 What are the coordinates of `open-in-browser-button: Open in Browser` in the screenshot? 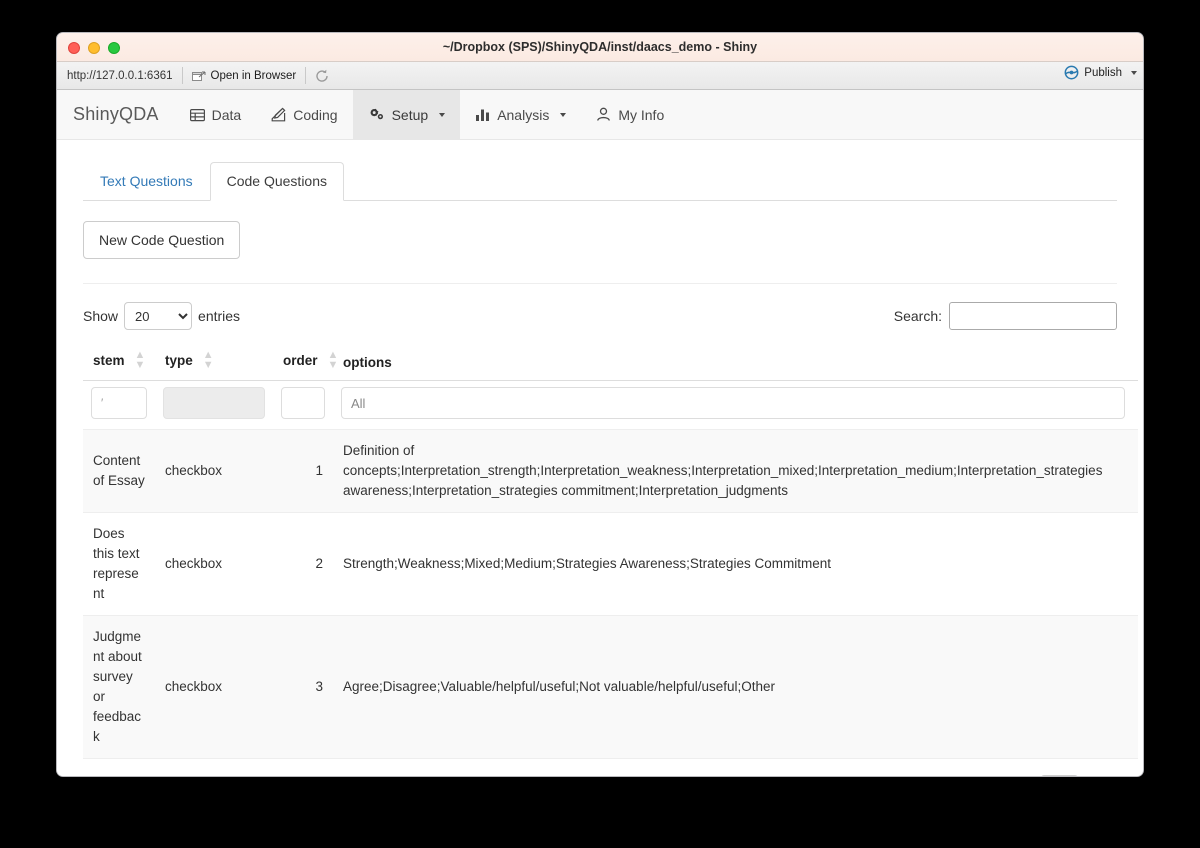 It's located at (244, 76).